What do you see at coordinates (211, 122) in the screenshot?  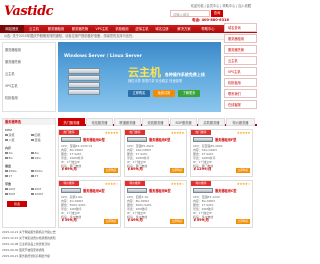 I see `tab-ddos: 高防服务器` at bounding box center [211, 122].